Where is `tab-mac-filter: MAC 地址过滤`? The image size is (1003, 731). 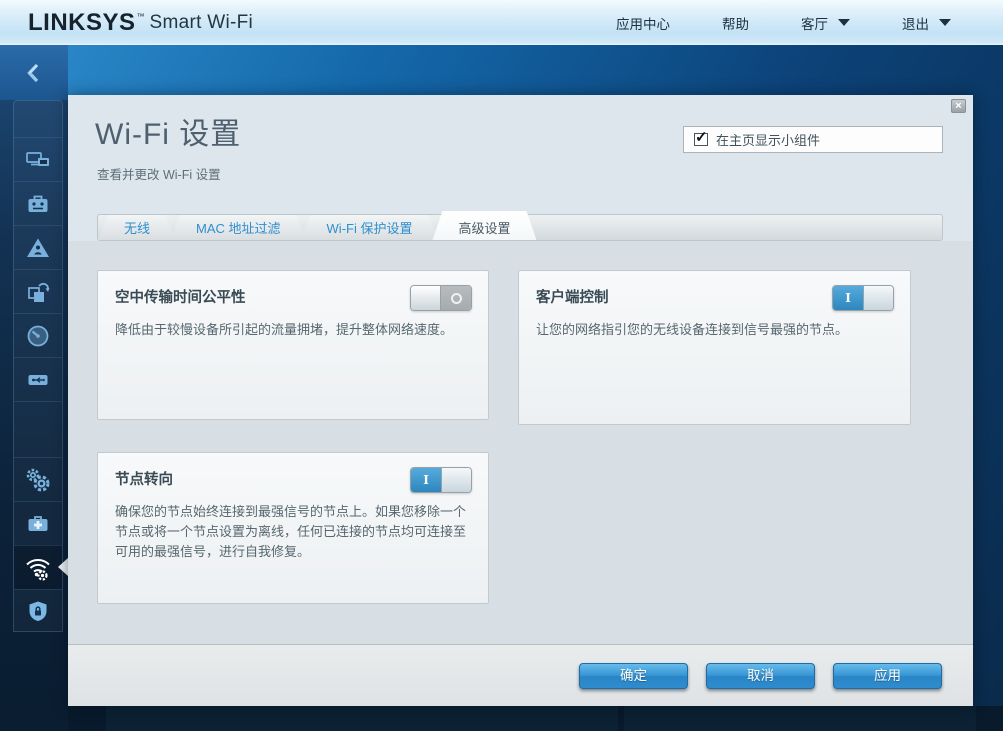
tab-mac-filter: MAC 地址过滤 is located at coordinates (238, 227).